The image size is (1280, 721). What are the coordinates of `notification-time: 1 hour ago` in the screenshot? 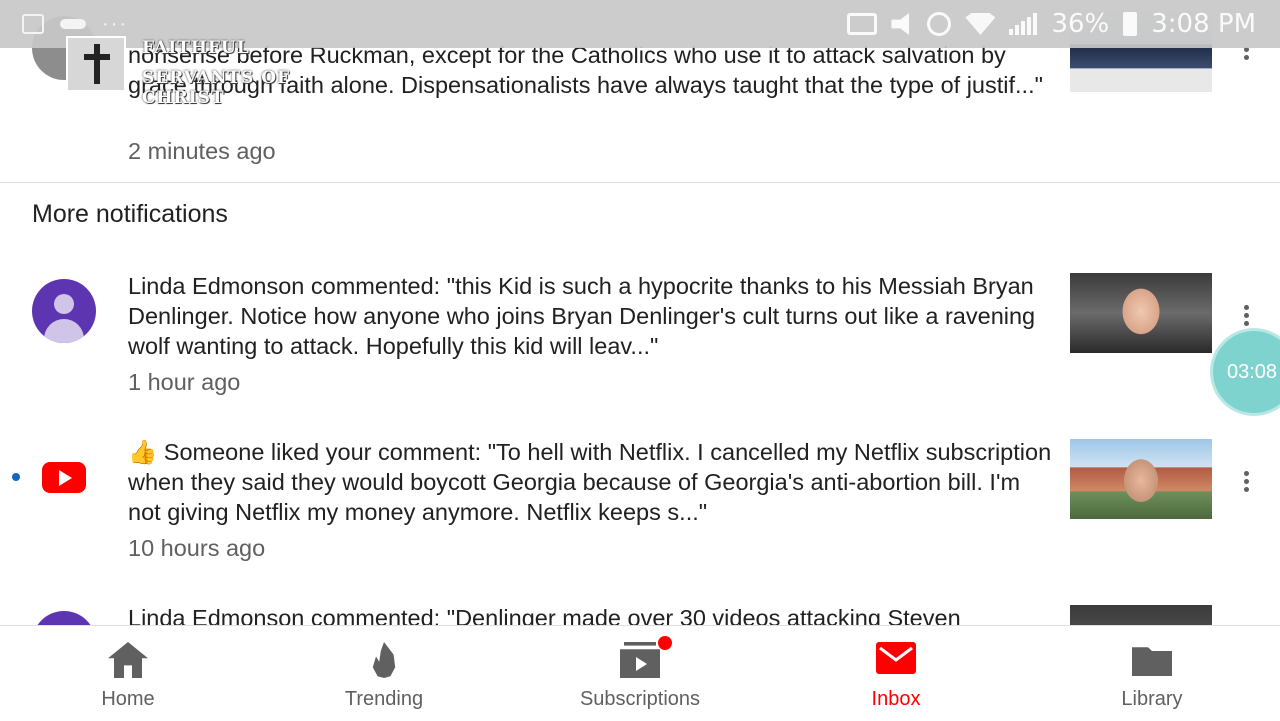 It's located at (184, 382).